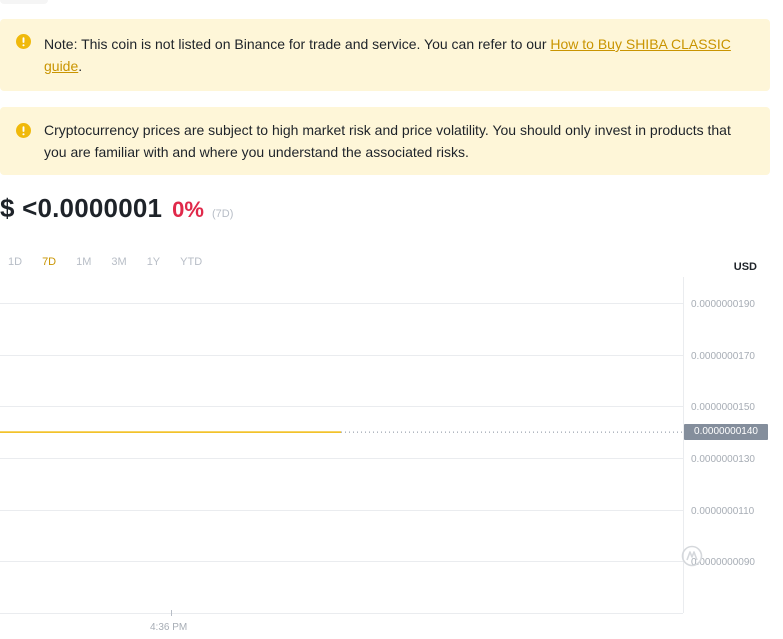 Image resolution: width=783 pixels, height=639 pixels. What do you see at coordinates (222, 214) in the screenshot?
I see `price-change-period: (7D)` at bounding box center [222, 214].